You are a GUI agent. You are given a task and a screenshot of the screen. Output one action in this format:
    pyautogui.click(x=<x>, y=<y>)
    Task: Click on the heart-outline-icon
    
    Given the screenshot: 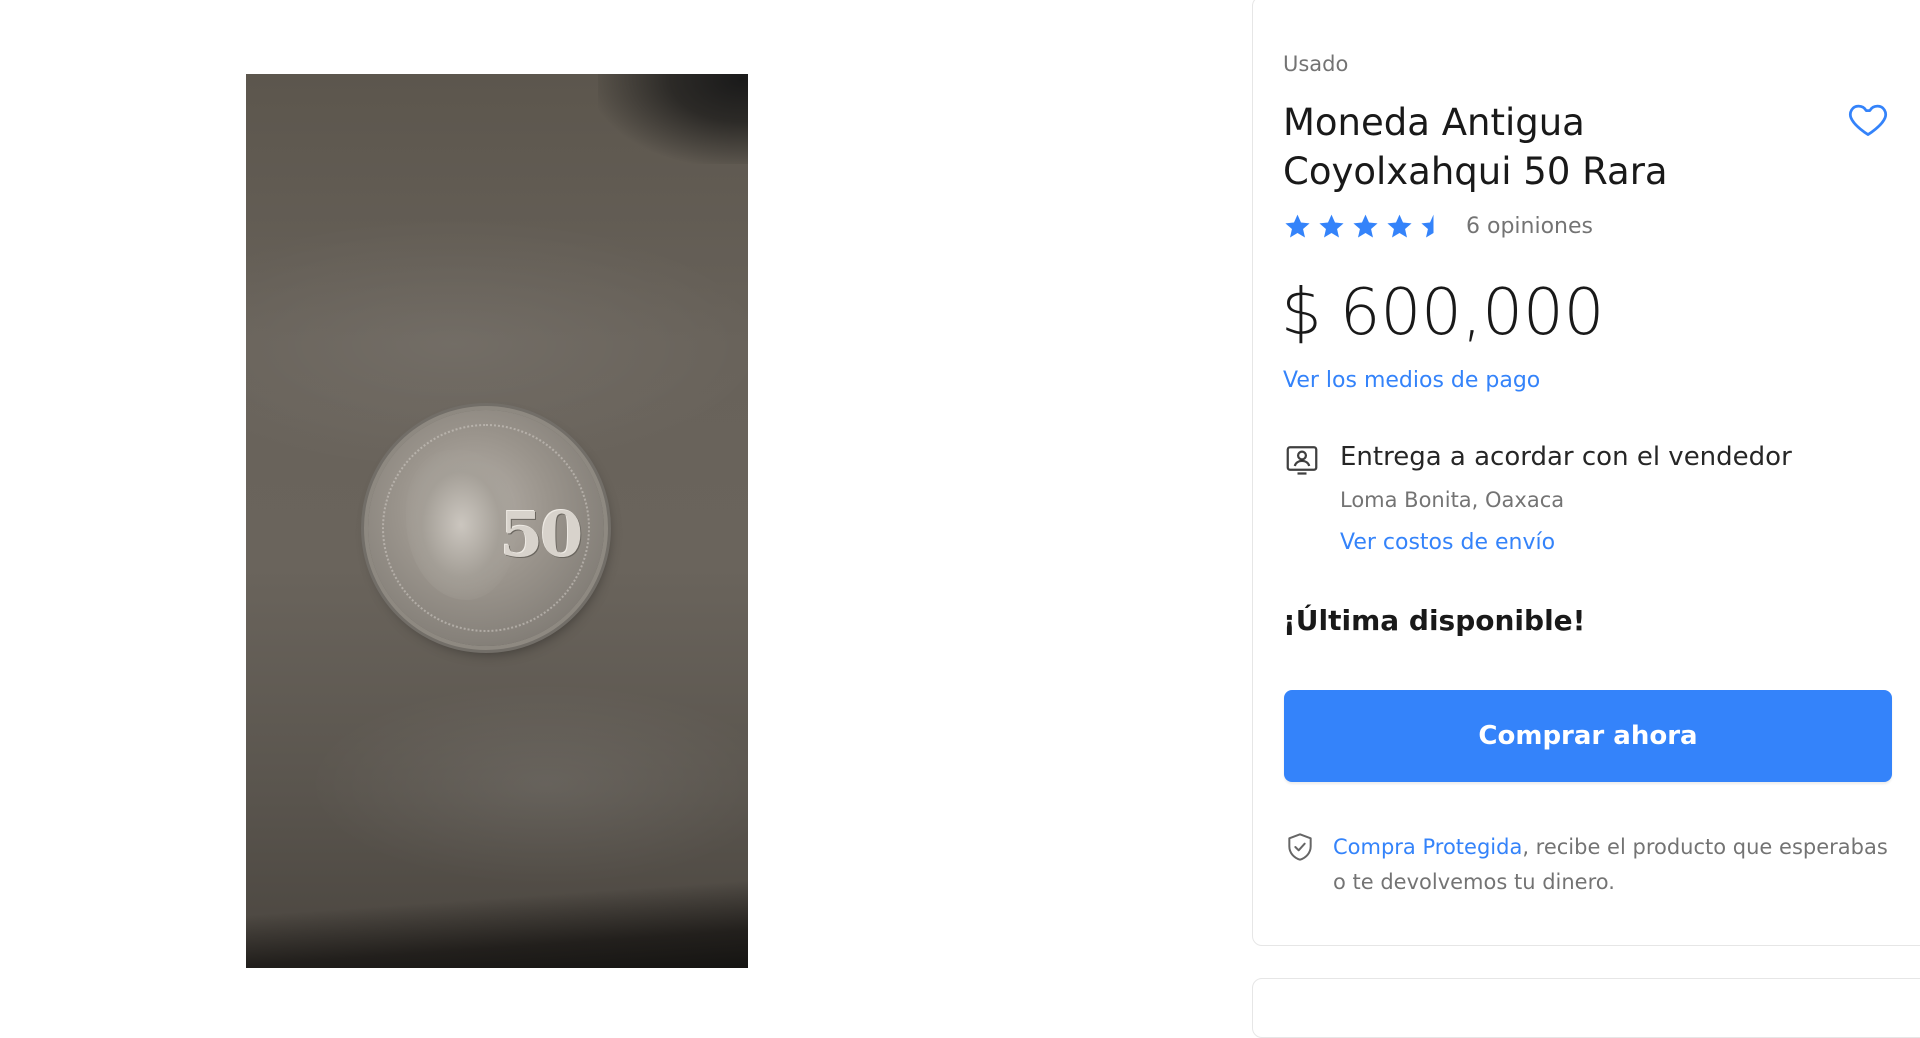 What is the action you would take?
    pyautogui.click(x=1868, y=120)
    